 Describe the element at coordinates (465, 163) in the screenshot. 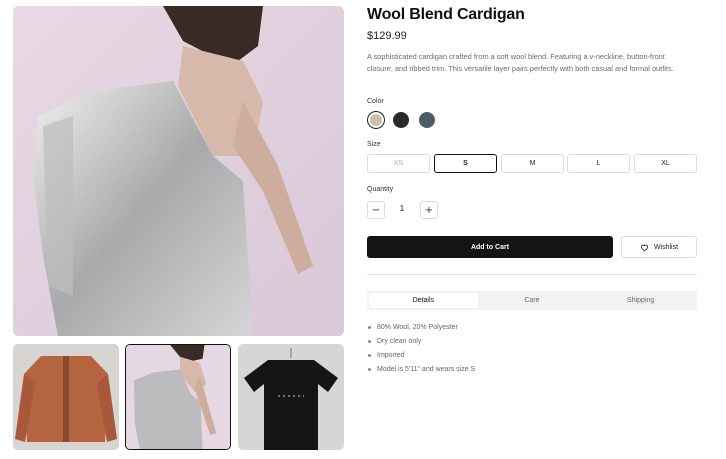

I see `size-button-s: S` at that location.